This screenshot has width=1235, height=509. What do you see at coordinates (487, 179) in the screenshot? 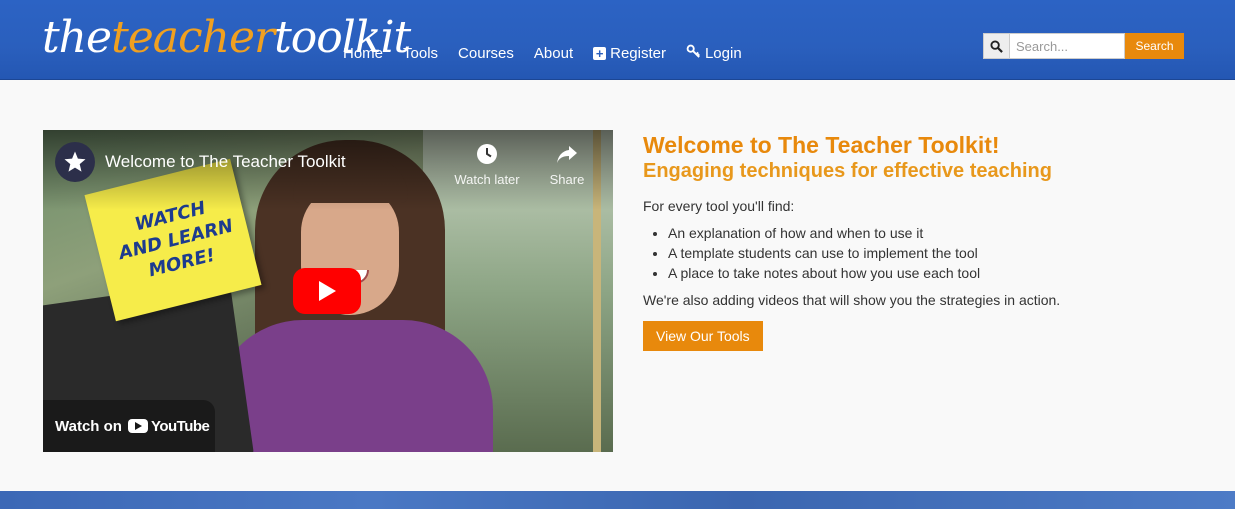
I see `watch-later-label: Watch later` at bounding box center [487, 179].